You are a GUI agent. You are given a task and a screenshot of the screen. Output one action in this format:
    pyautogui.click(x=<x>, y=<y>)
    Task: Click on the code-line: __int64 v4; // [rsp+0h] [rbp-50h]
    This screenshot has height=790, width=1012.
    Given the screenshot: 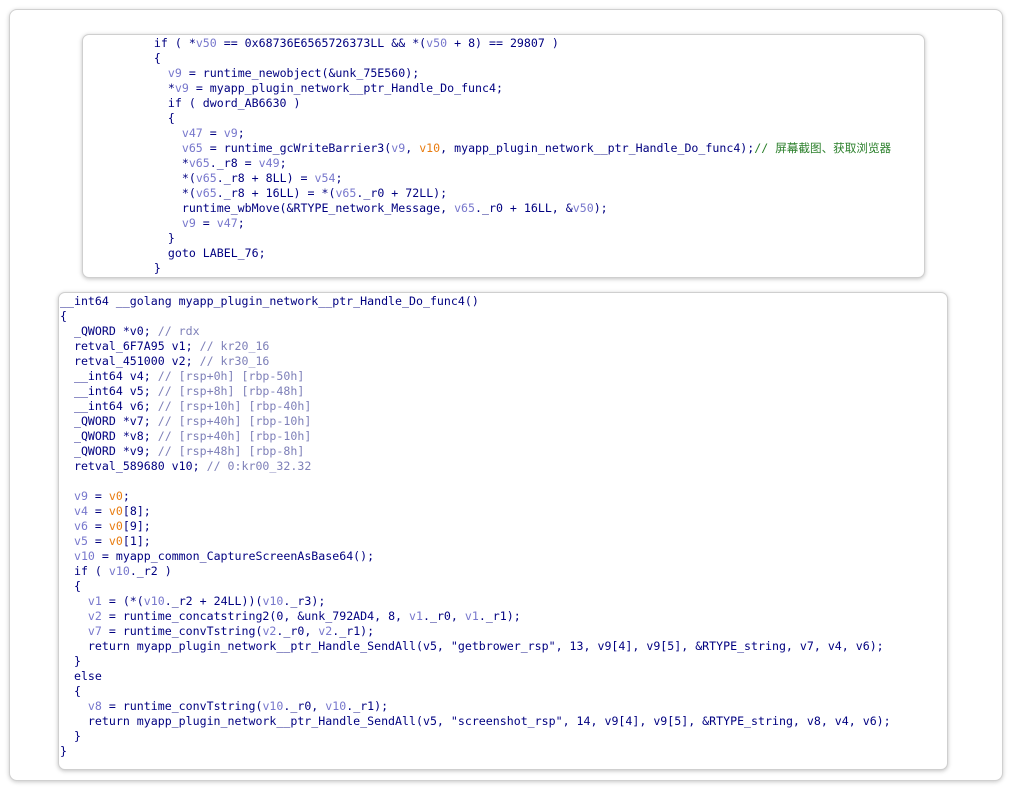 What is the action you would take?
    pyautogui.click(x=503, y=376)
    